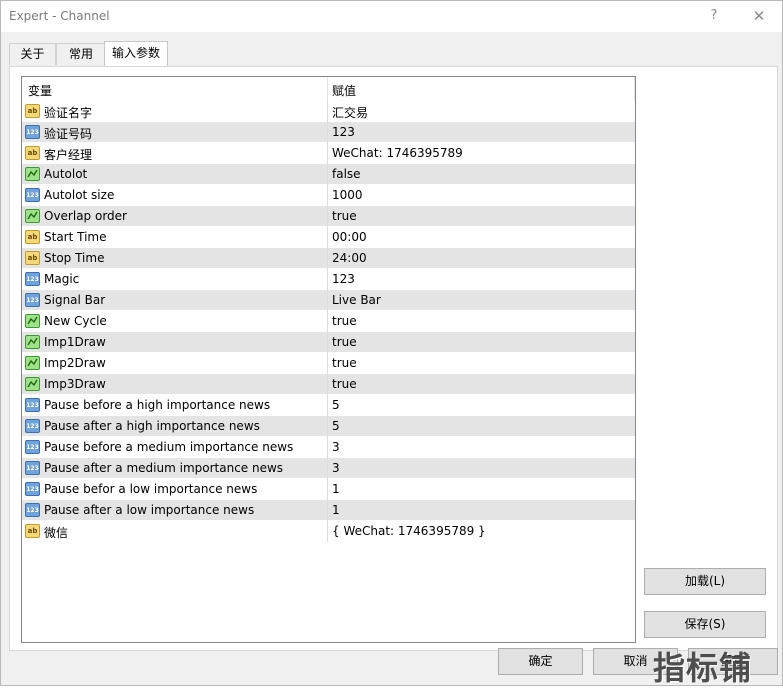  What do you see at coordinates (151, 489) in the screenshot?
I see `parameter-name: Pause befor a low importance news` at bounding box center [151, 489].